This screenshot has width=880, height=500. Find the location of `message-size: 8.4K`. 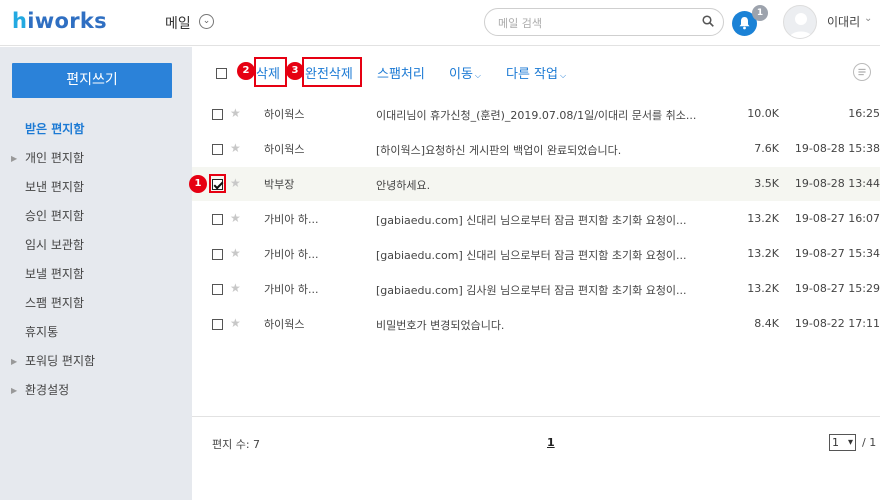

message-size: 8.4K is located at coordinates (766, 323).